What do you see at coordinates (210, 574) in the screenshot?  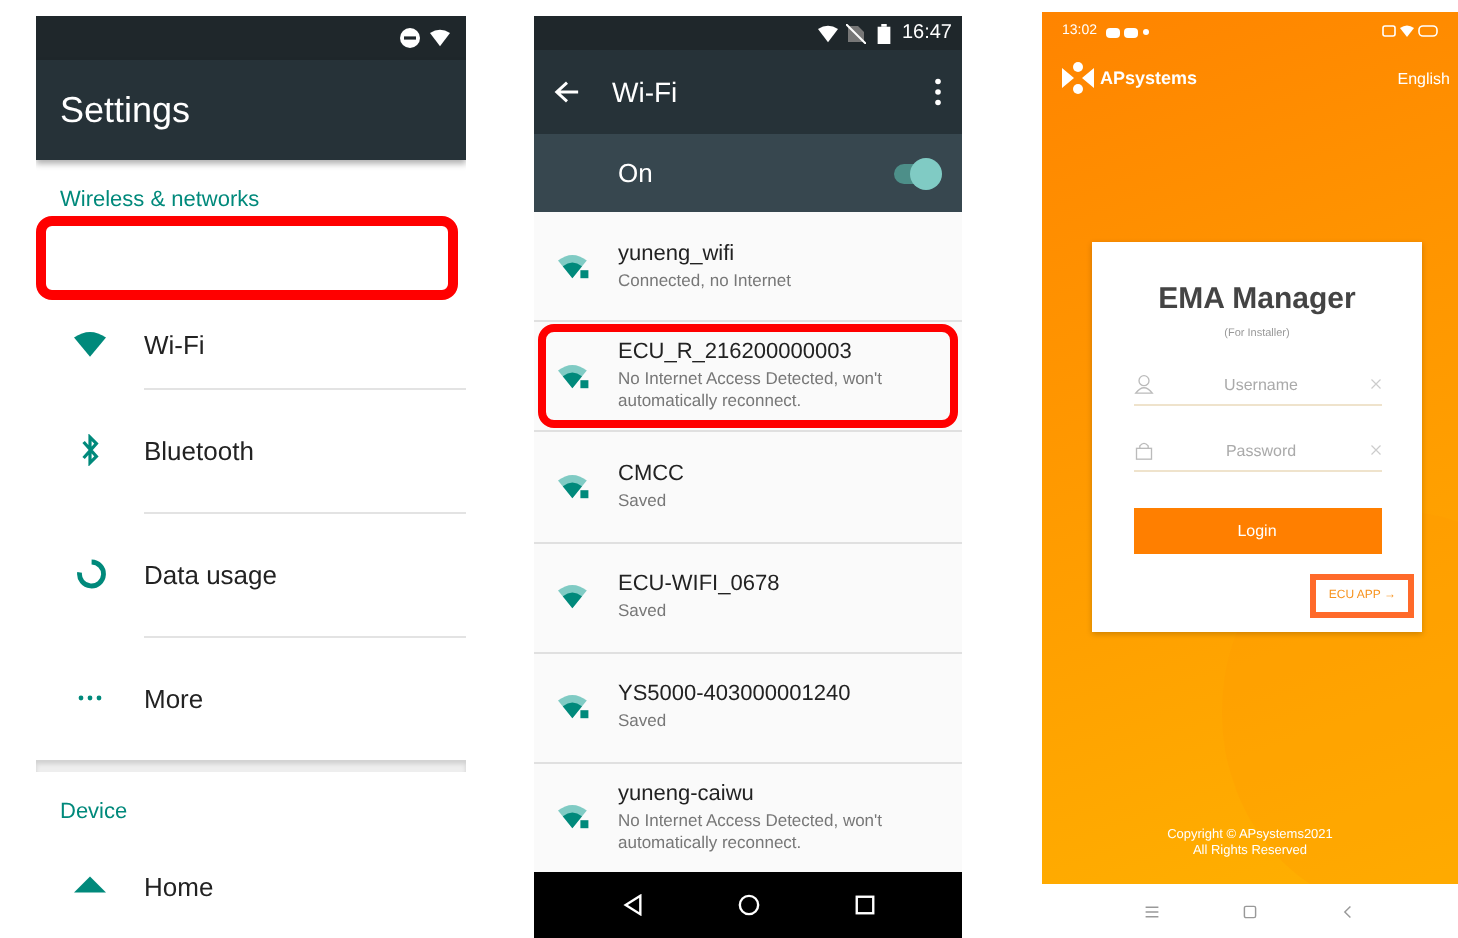 I see `settings-item: Data usage` at bounding box center [210, 574].